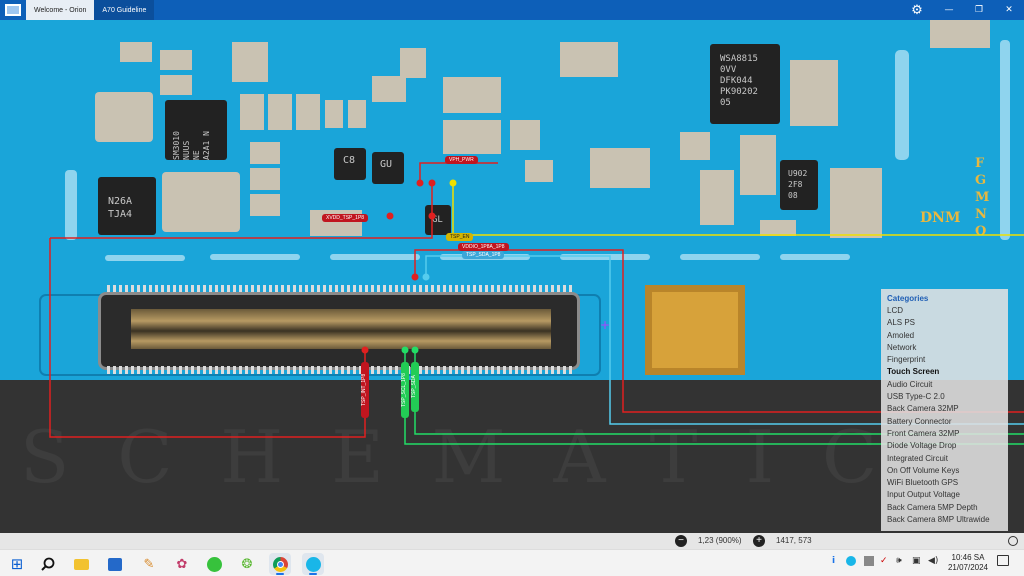 The height and width of the screenshot is (576, 1024). What do you see at coordinates (280, 564) in the screenshot?
I see `chrome-icon` at bounding box center [280, 564].